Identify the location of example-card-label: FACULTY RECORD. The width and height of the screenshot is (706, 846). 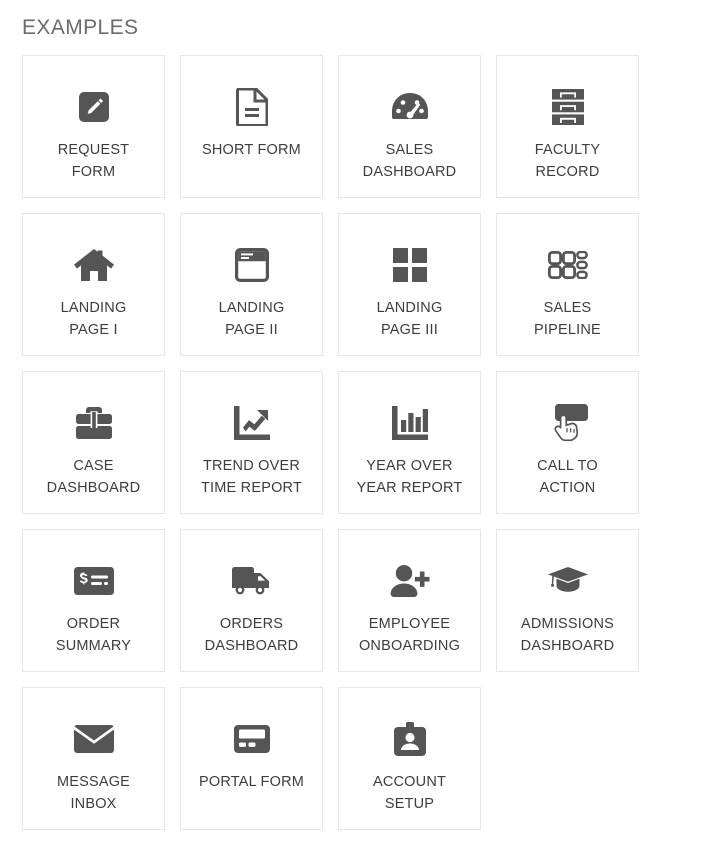
(567, 161).